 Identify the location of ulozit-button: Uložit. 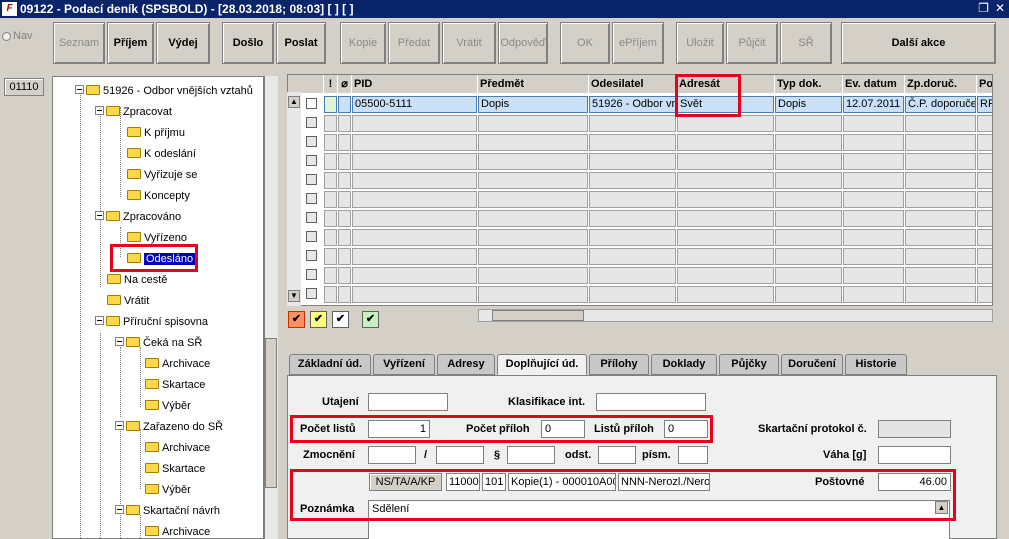
(700, 43).